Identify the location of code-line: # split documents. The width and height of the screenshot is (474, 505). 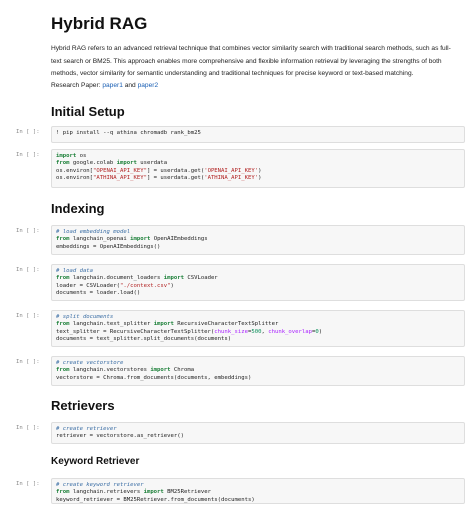
(85, 317).